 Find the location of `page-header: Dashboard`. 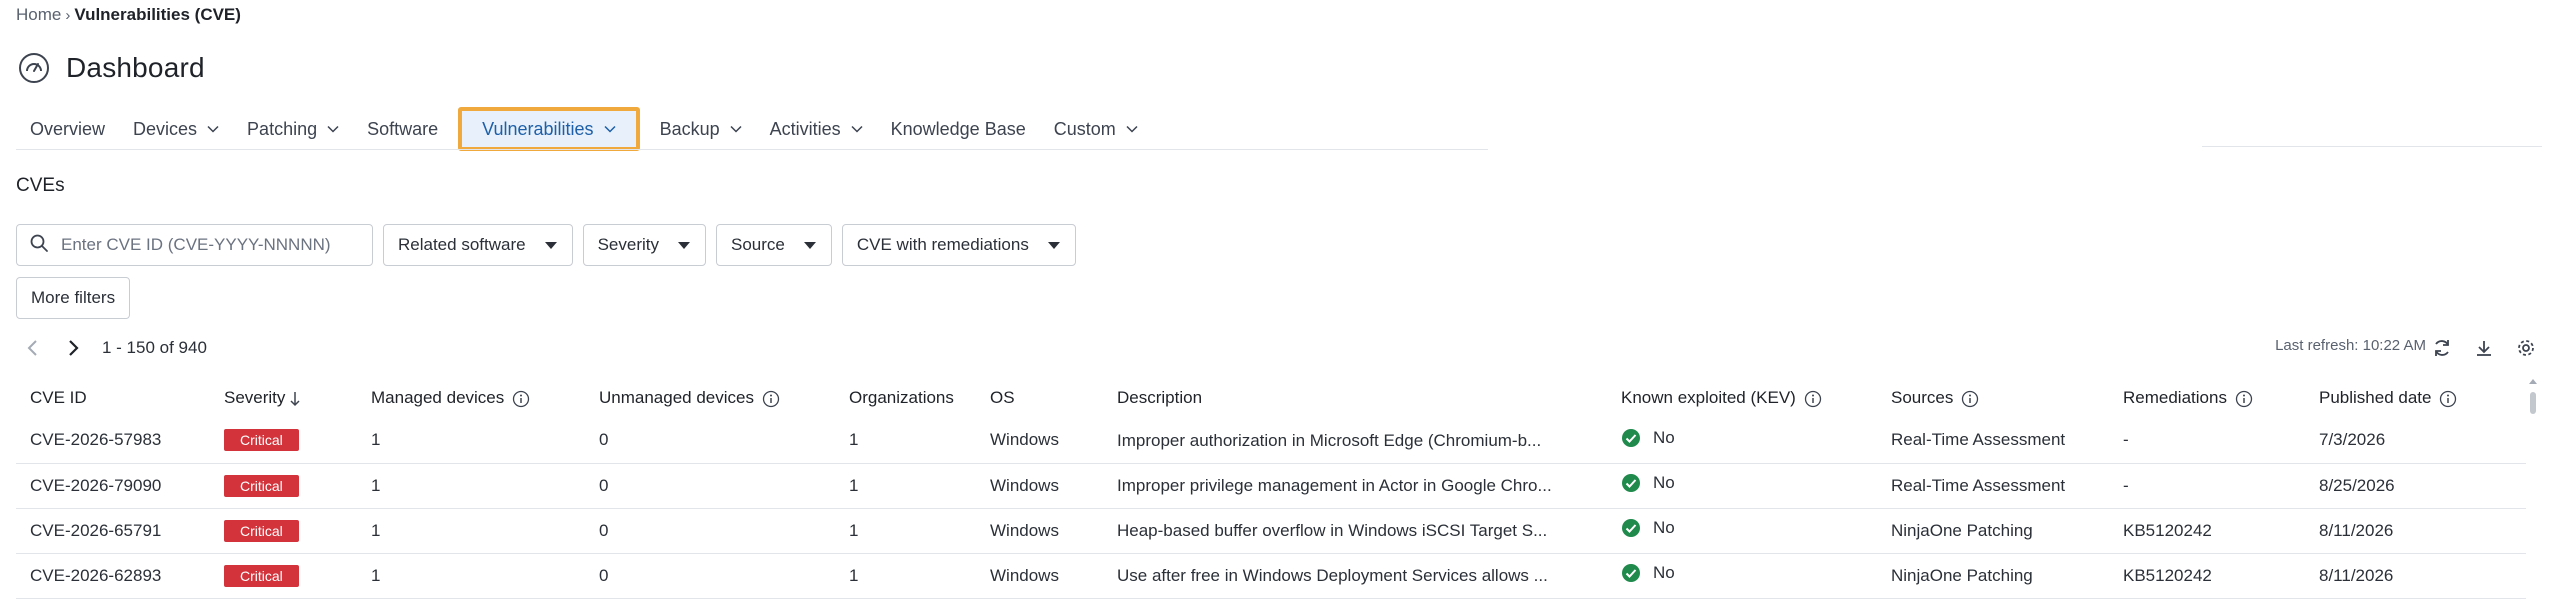

page-header: Dashboard is located at coordinates (110, 68).